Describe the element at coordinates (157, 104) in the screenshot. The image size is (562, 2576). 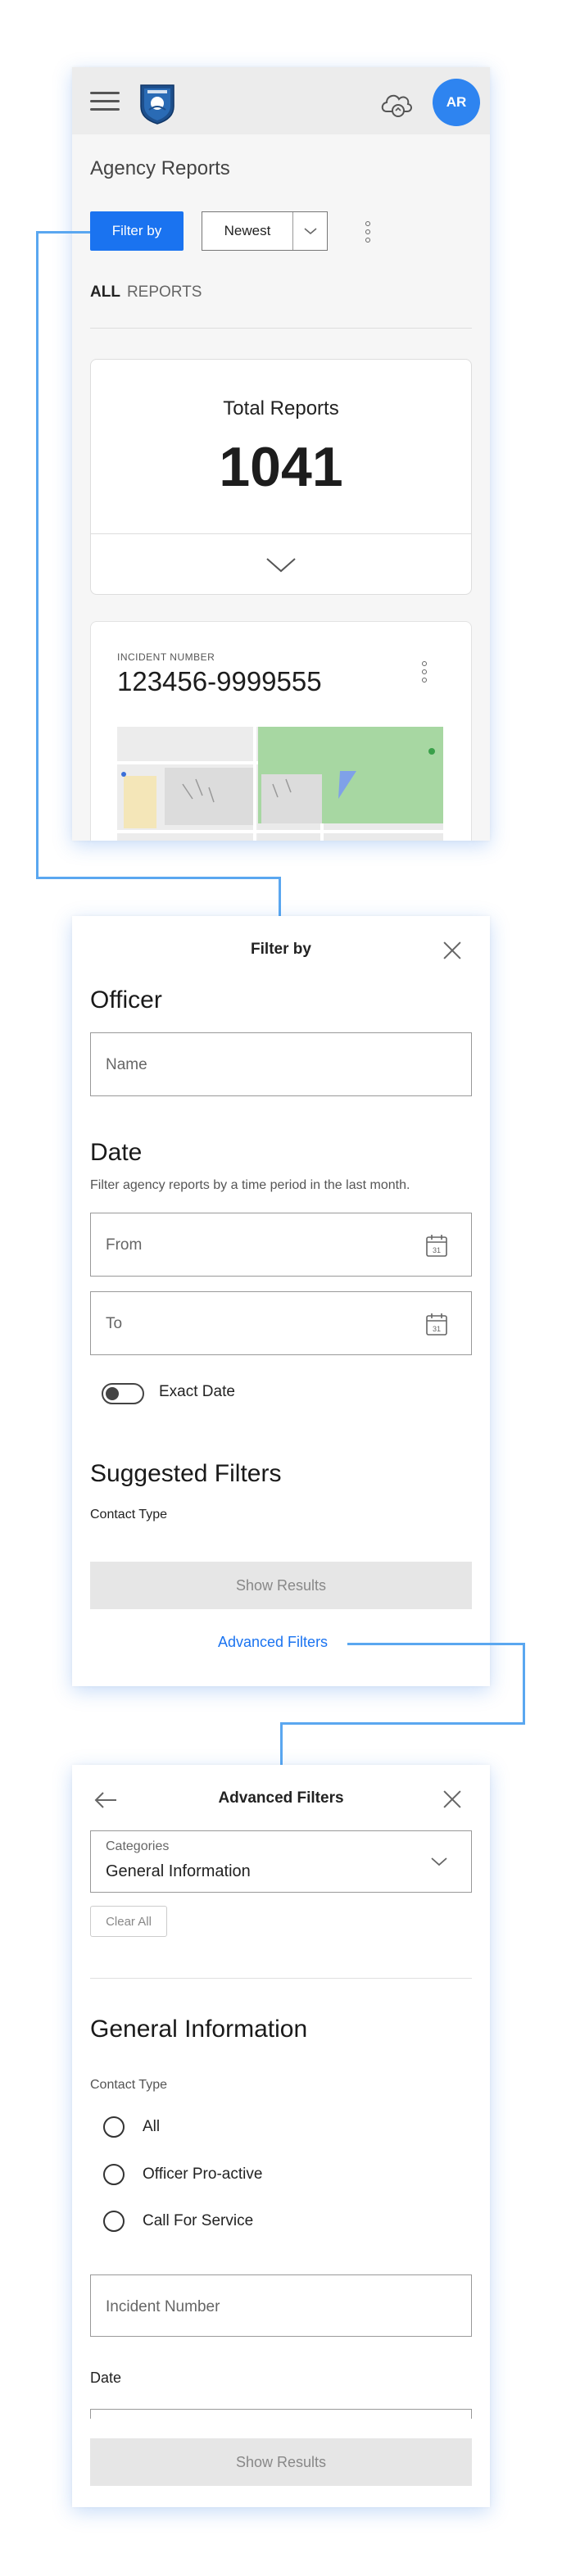
I see `agency-logo` at that location.